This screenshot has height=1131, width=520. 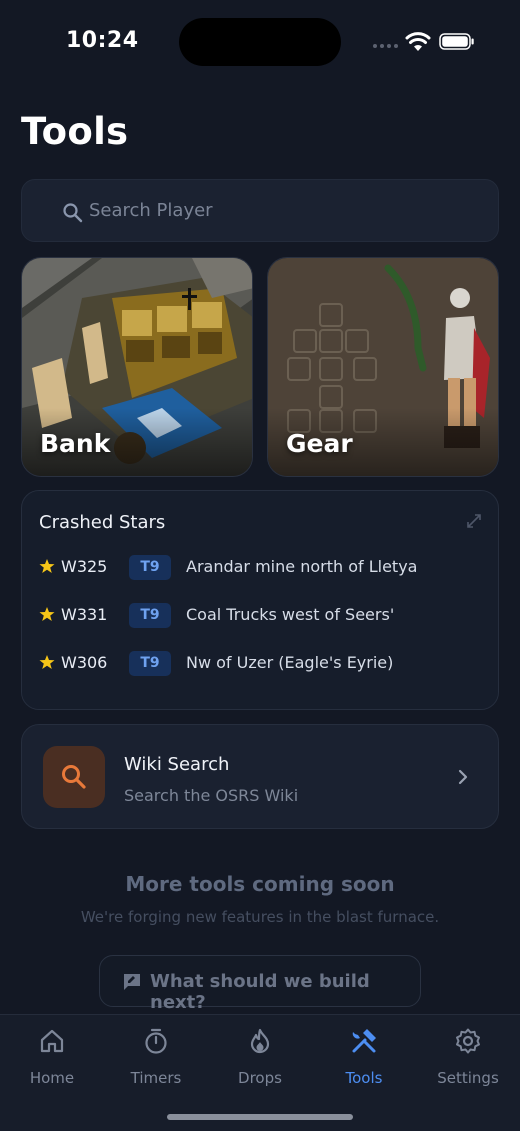 I want to click on tab-home: Home, so click(x=52, y=1062).